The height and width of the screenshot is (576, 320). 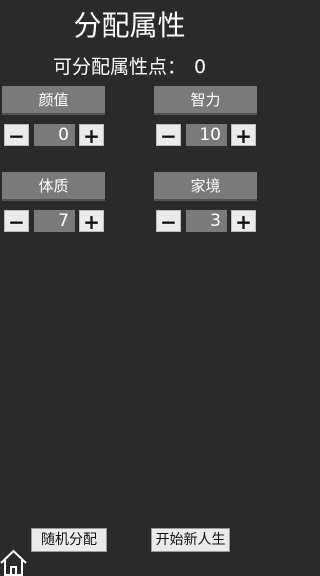 I want to click on home-icon, so click(x=13, y=562).